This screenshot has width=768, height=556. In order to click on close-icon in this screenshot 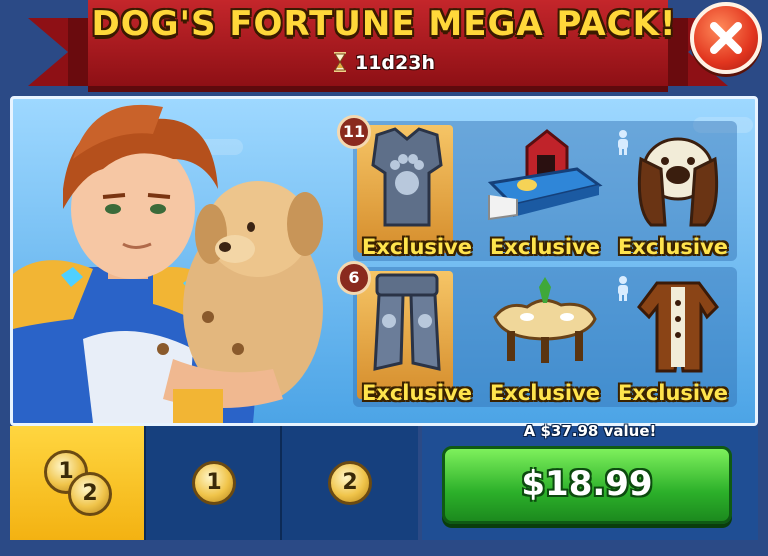, I will do `click(726, 38)`.